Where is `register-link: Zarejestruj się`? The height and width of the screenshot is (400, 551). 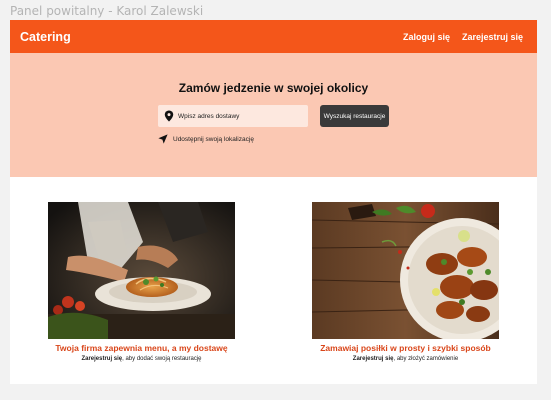
register-link: Zarejestruj się is located at coordinates (492, 37).